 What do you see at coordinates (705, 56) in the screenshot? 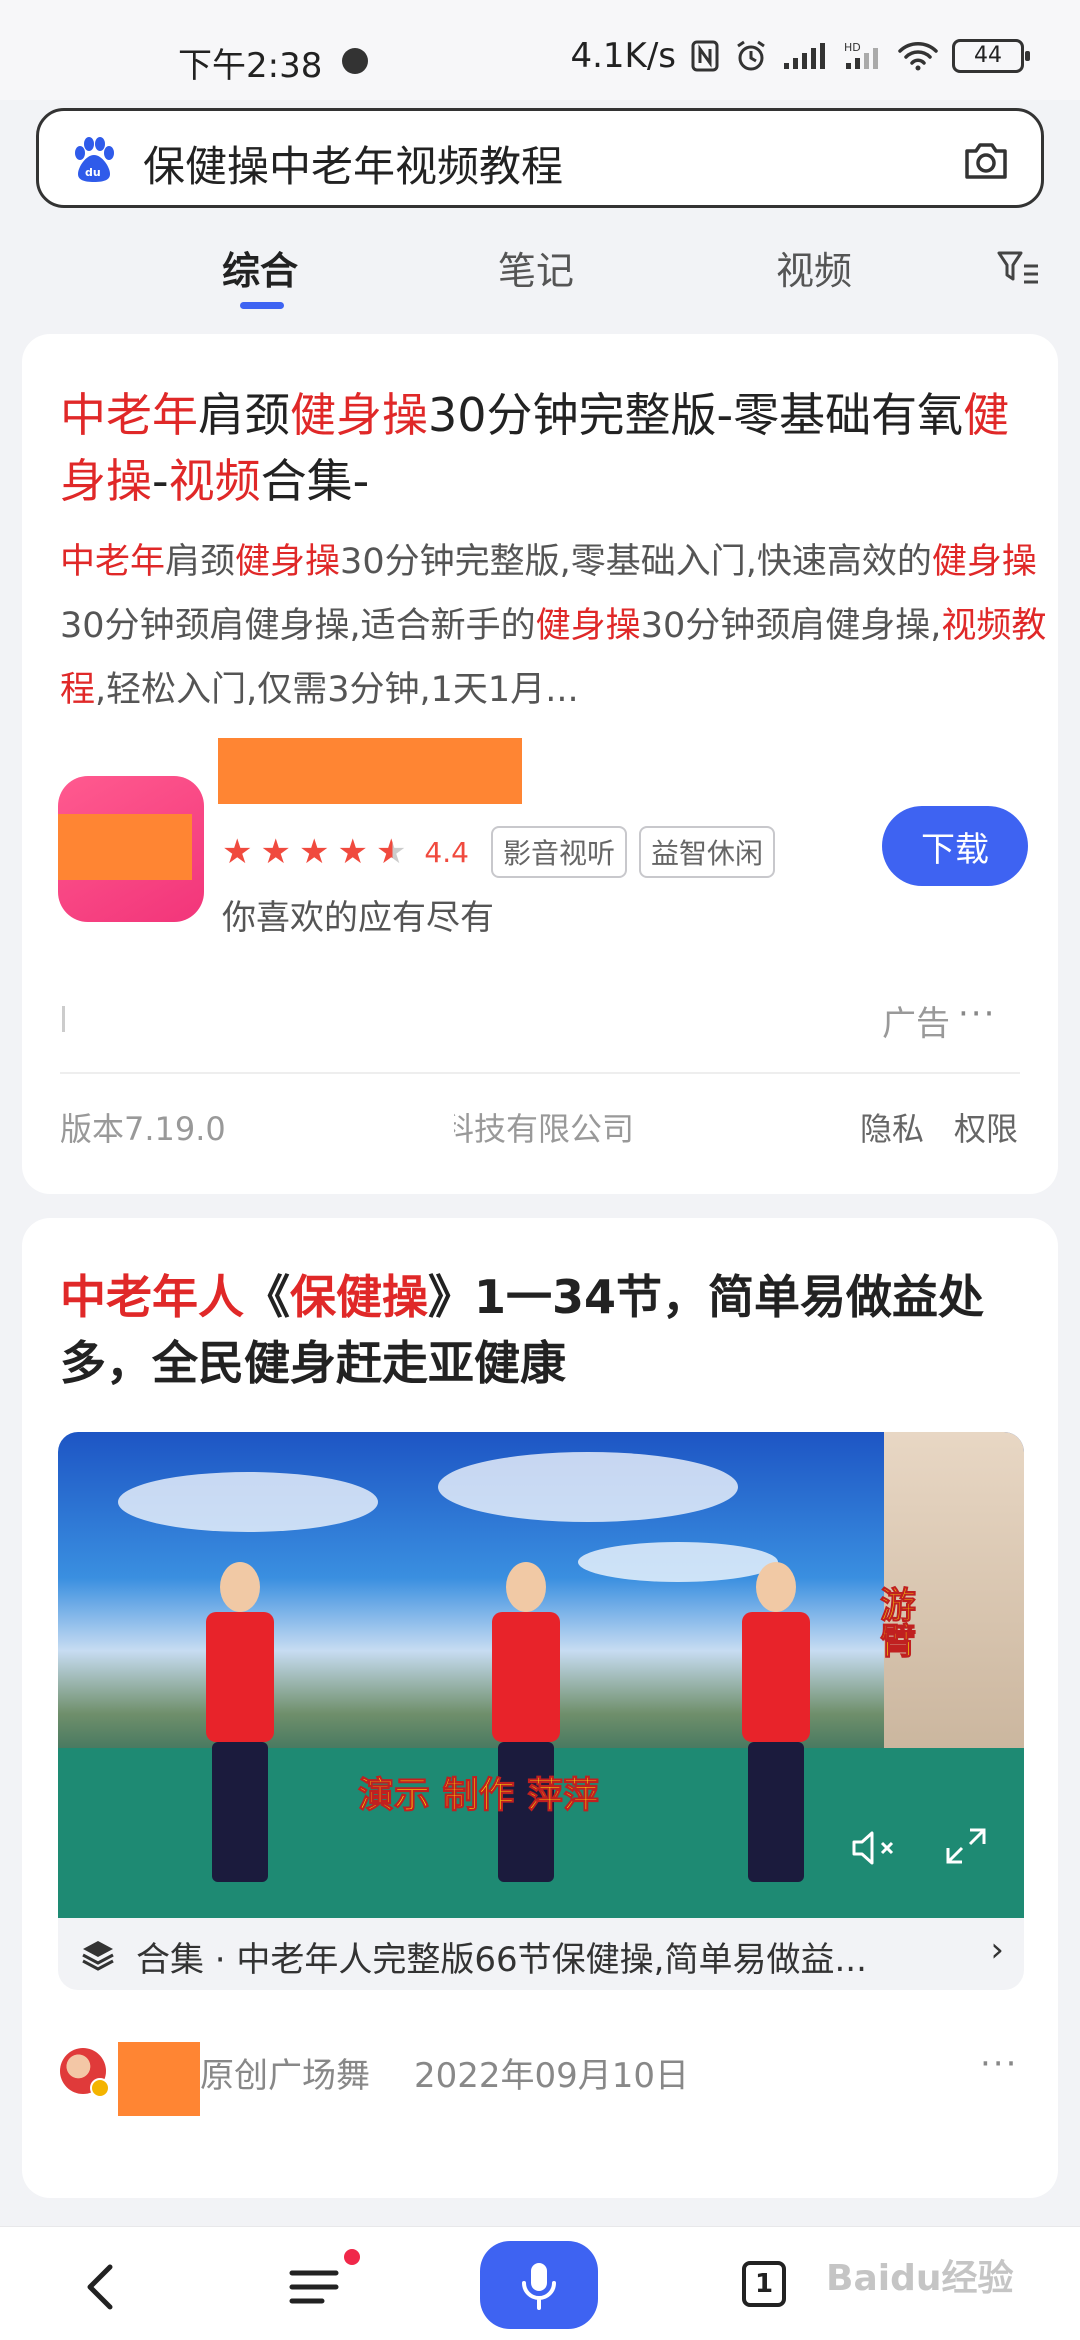
I see `nfc-icon` at bounding box center [705, 56].